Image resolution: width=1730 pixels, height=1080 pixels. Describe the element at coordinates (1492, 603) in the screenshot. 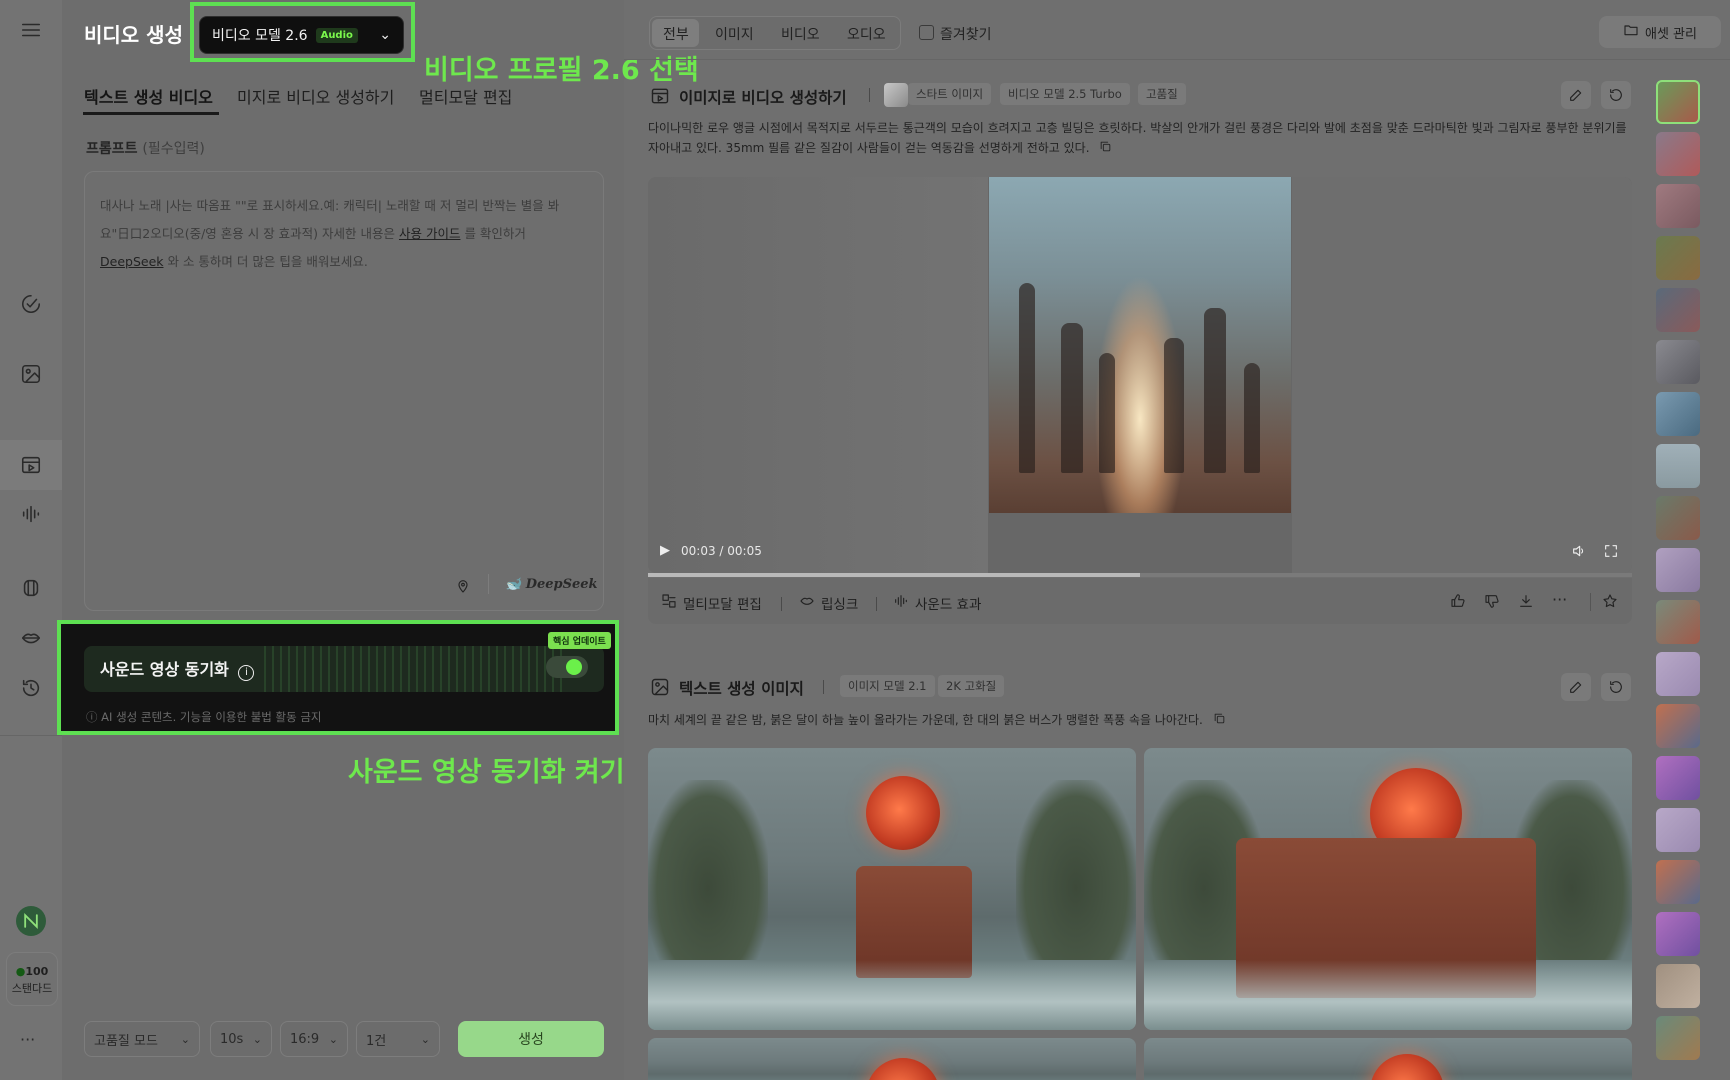

I see `thumbs-down-icon` at that location.